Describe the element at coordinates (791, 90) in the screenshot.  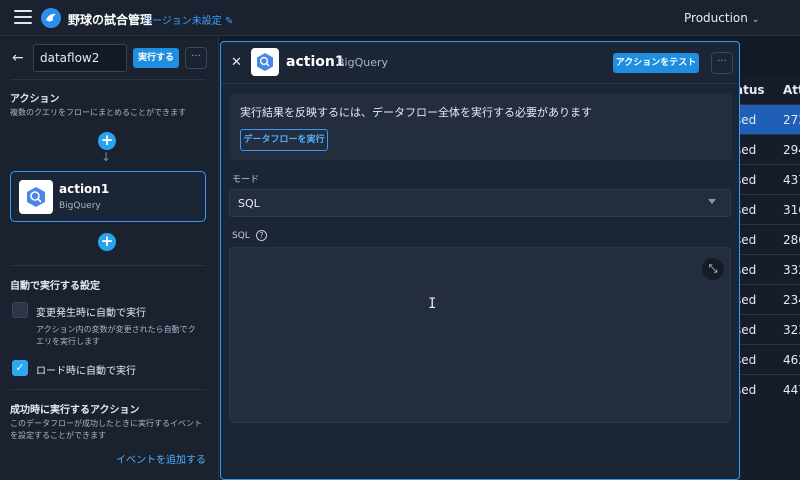
I see `column-header-attendance: Att` at that location.